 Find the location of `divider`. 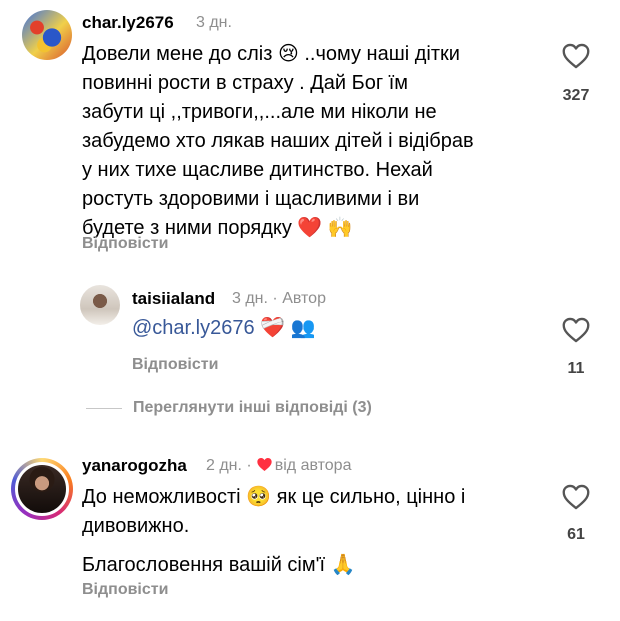

divider is located at coordinates (104, 408).